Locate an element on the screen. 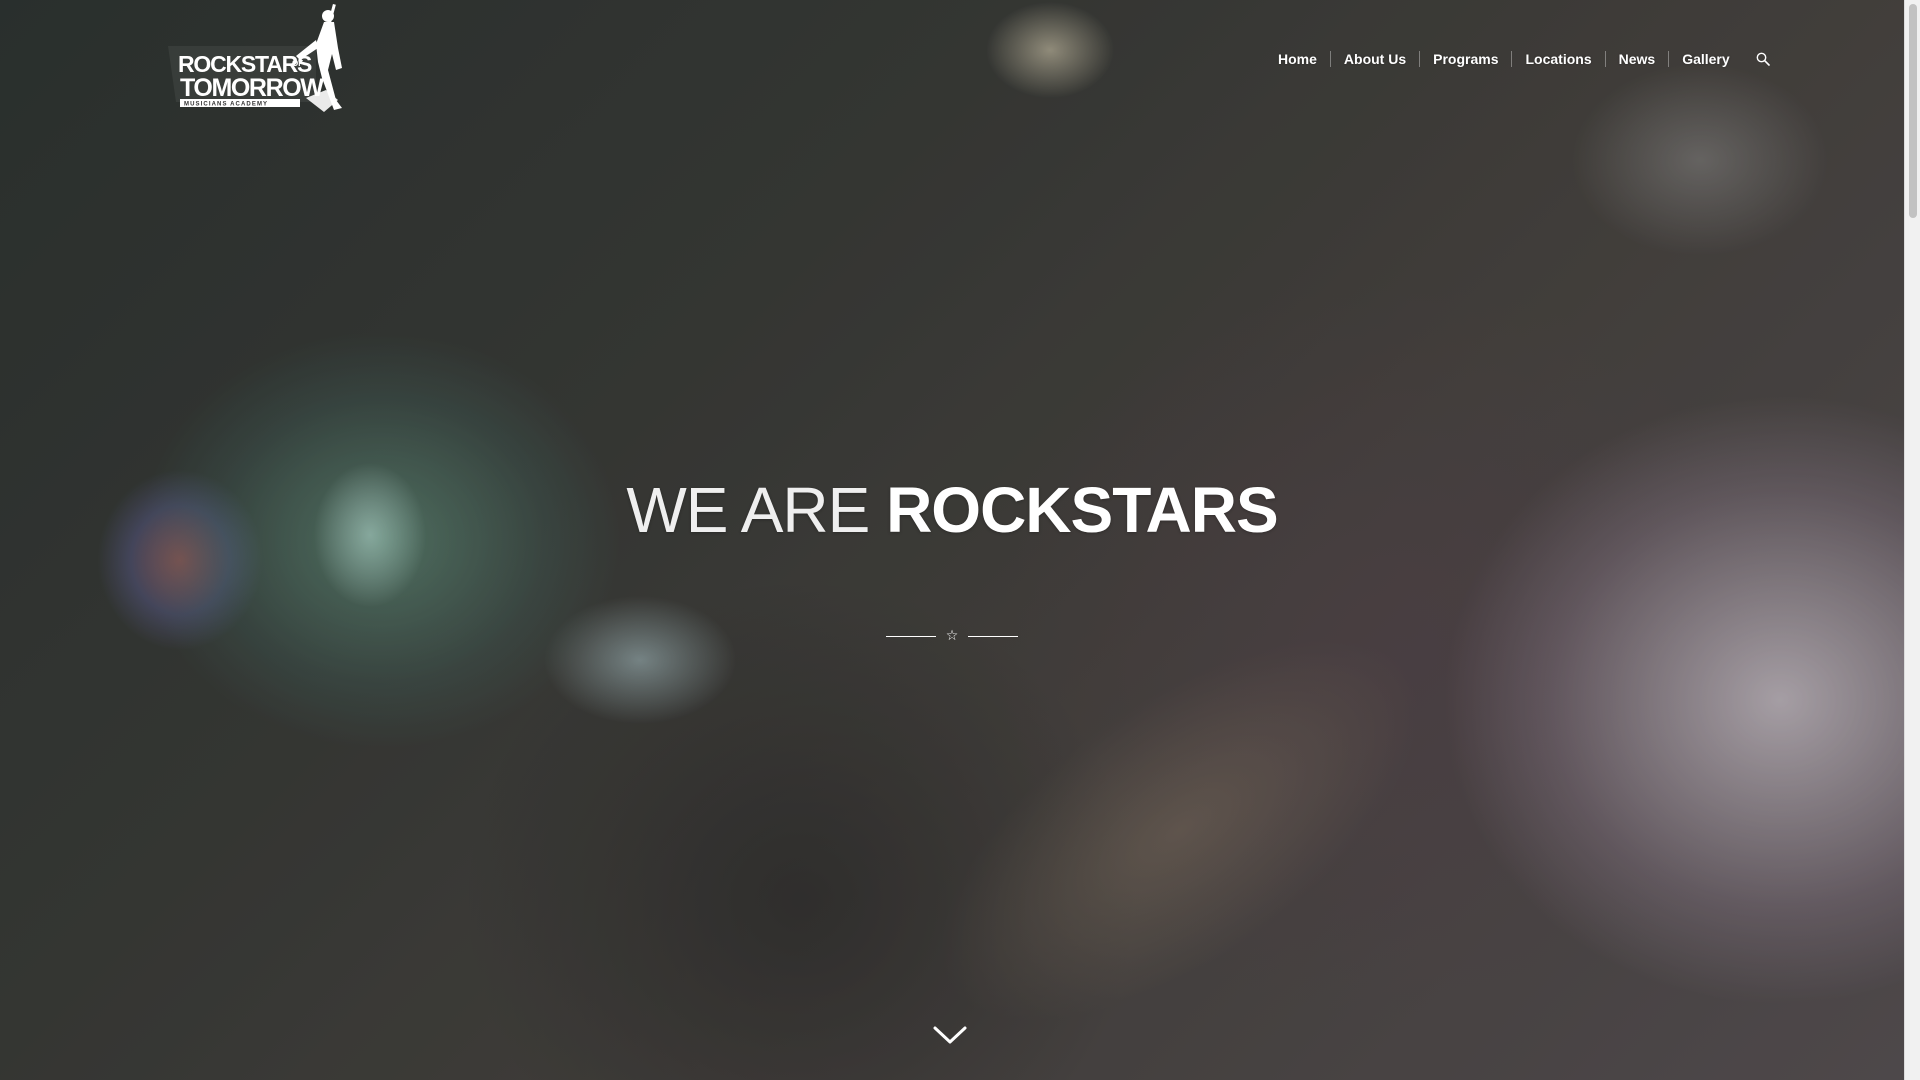 The image size is (1920, 1080). hero-heading-light: WE ARE is located at coordinates (748, 510).